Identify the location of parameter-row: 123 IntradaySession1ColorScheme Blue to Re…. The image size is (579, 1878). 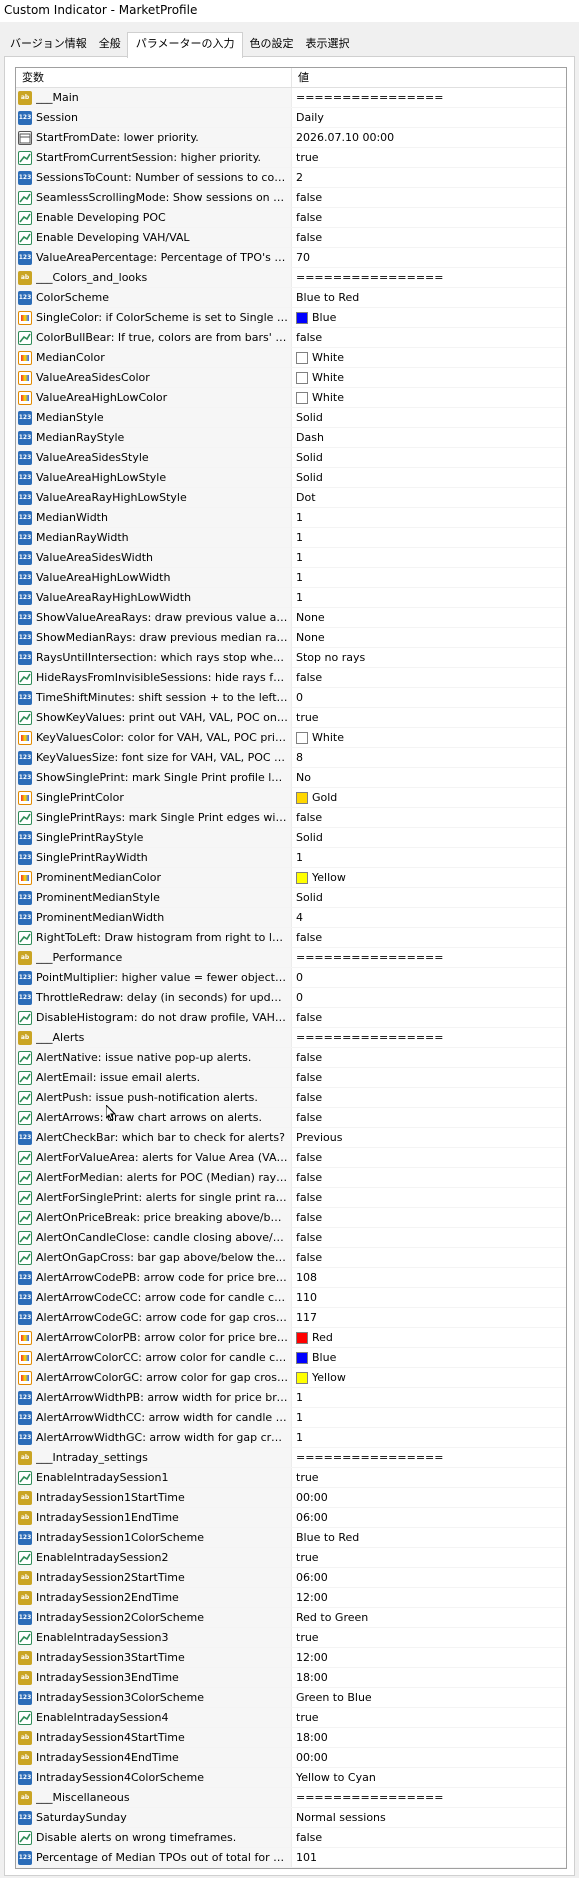
(291, 1538).